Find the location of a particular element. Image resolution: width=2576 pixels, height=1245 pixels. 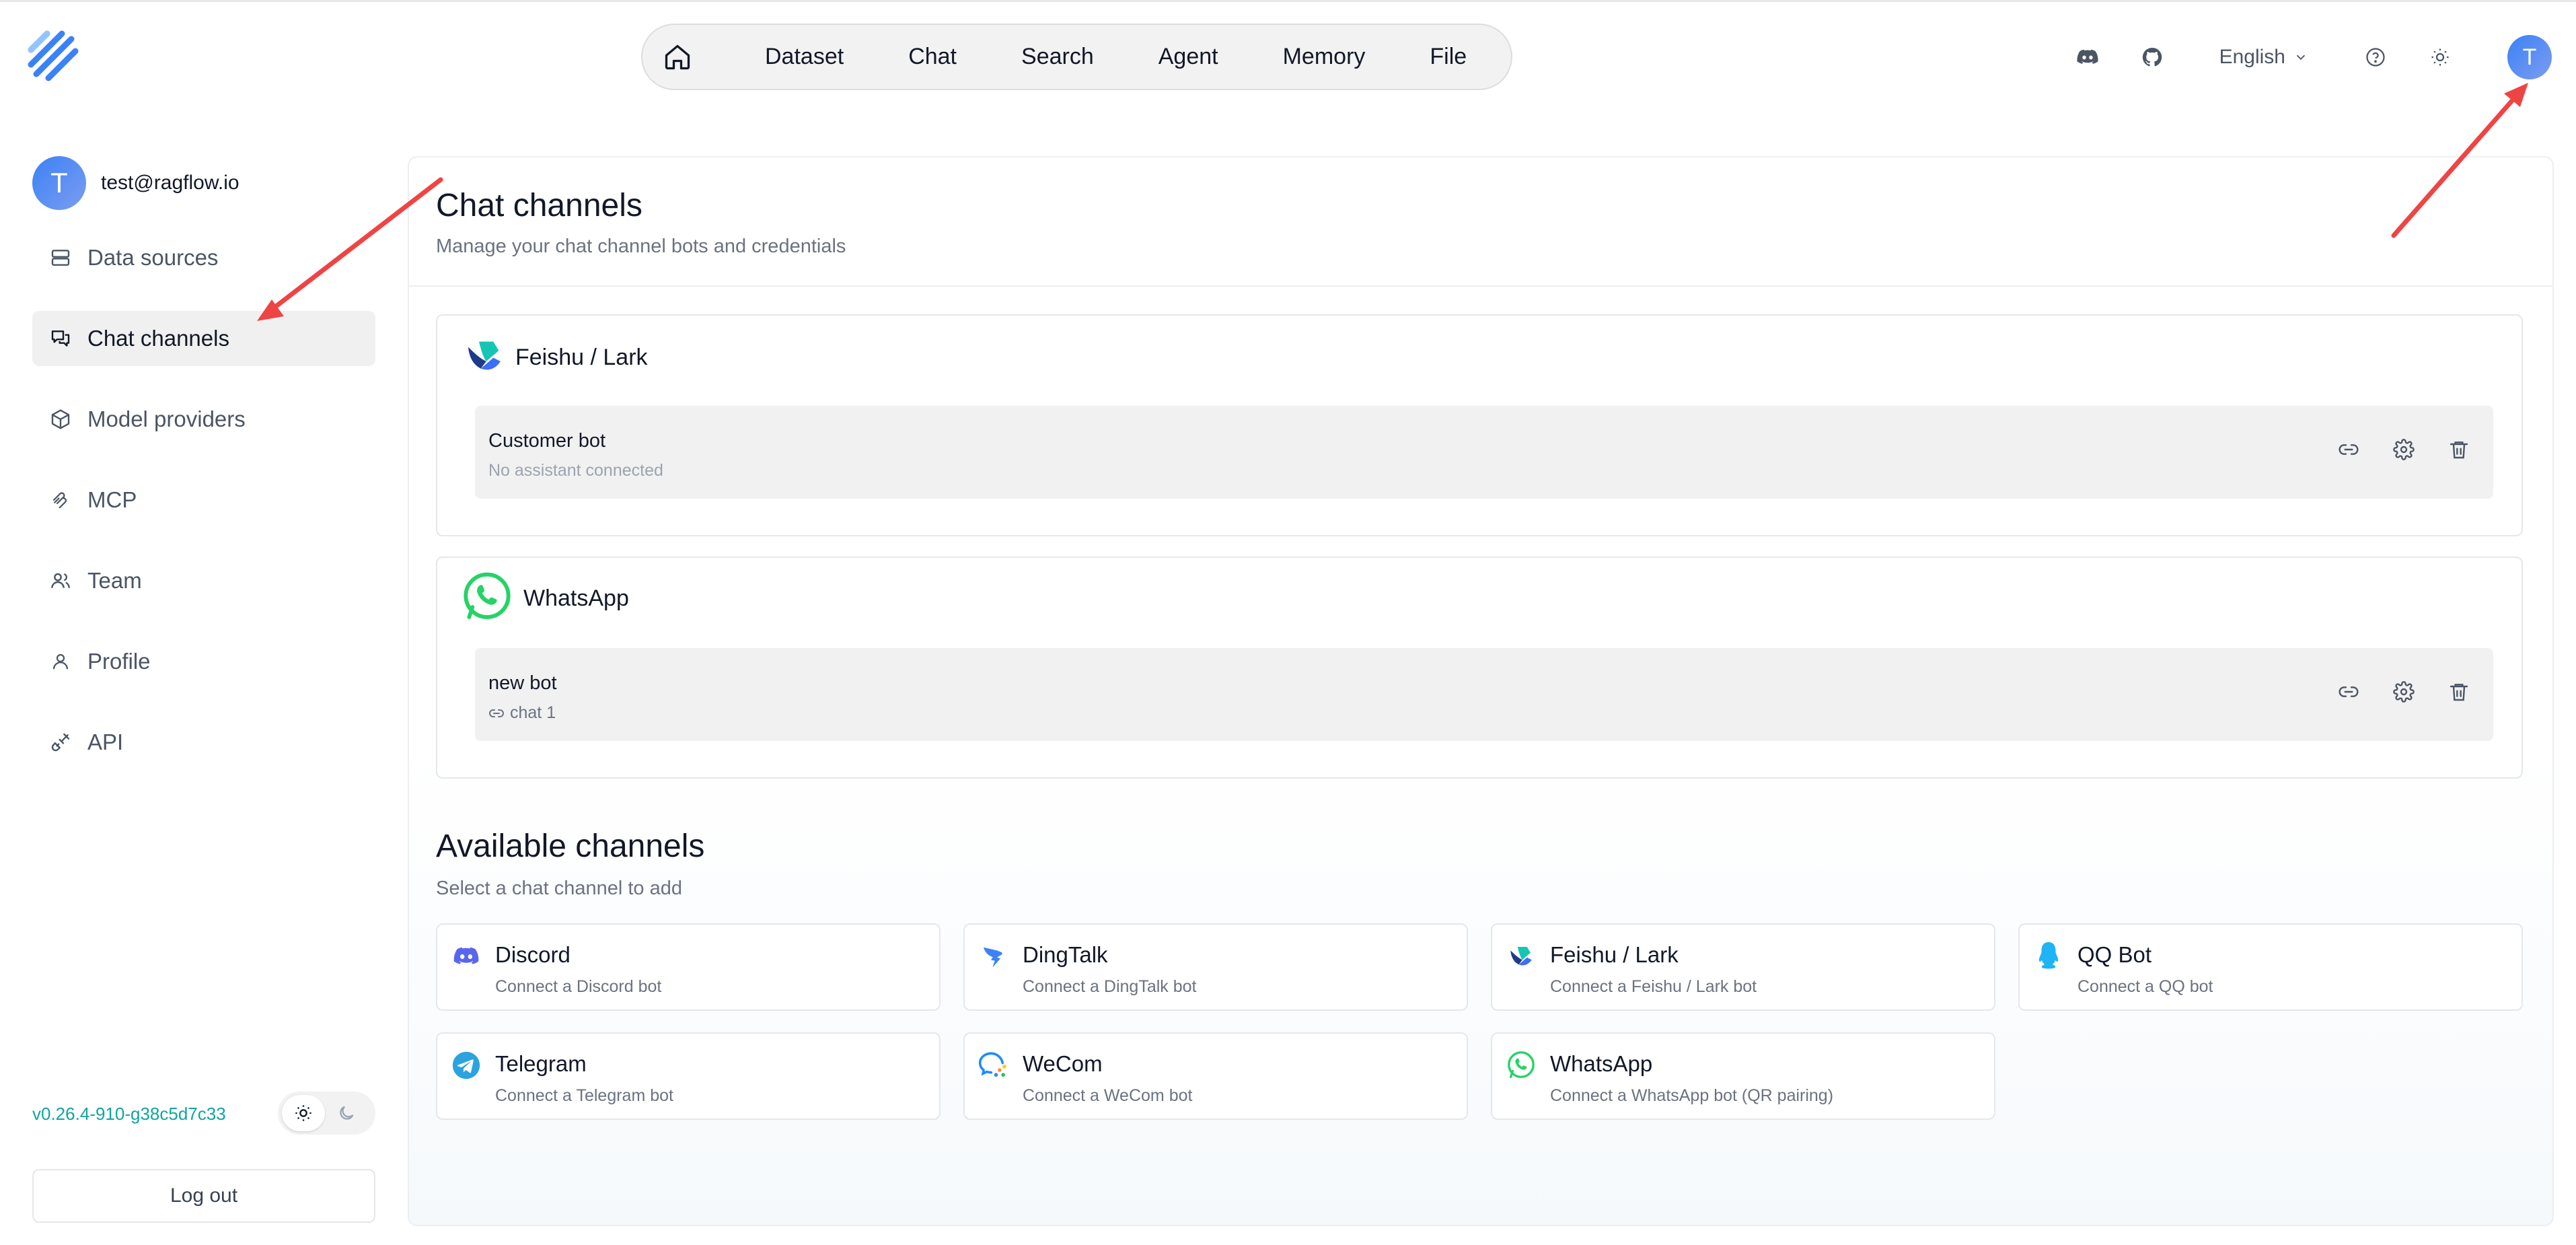

user-email: test@ragflow.io is located at coordinates (170, 183).